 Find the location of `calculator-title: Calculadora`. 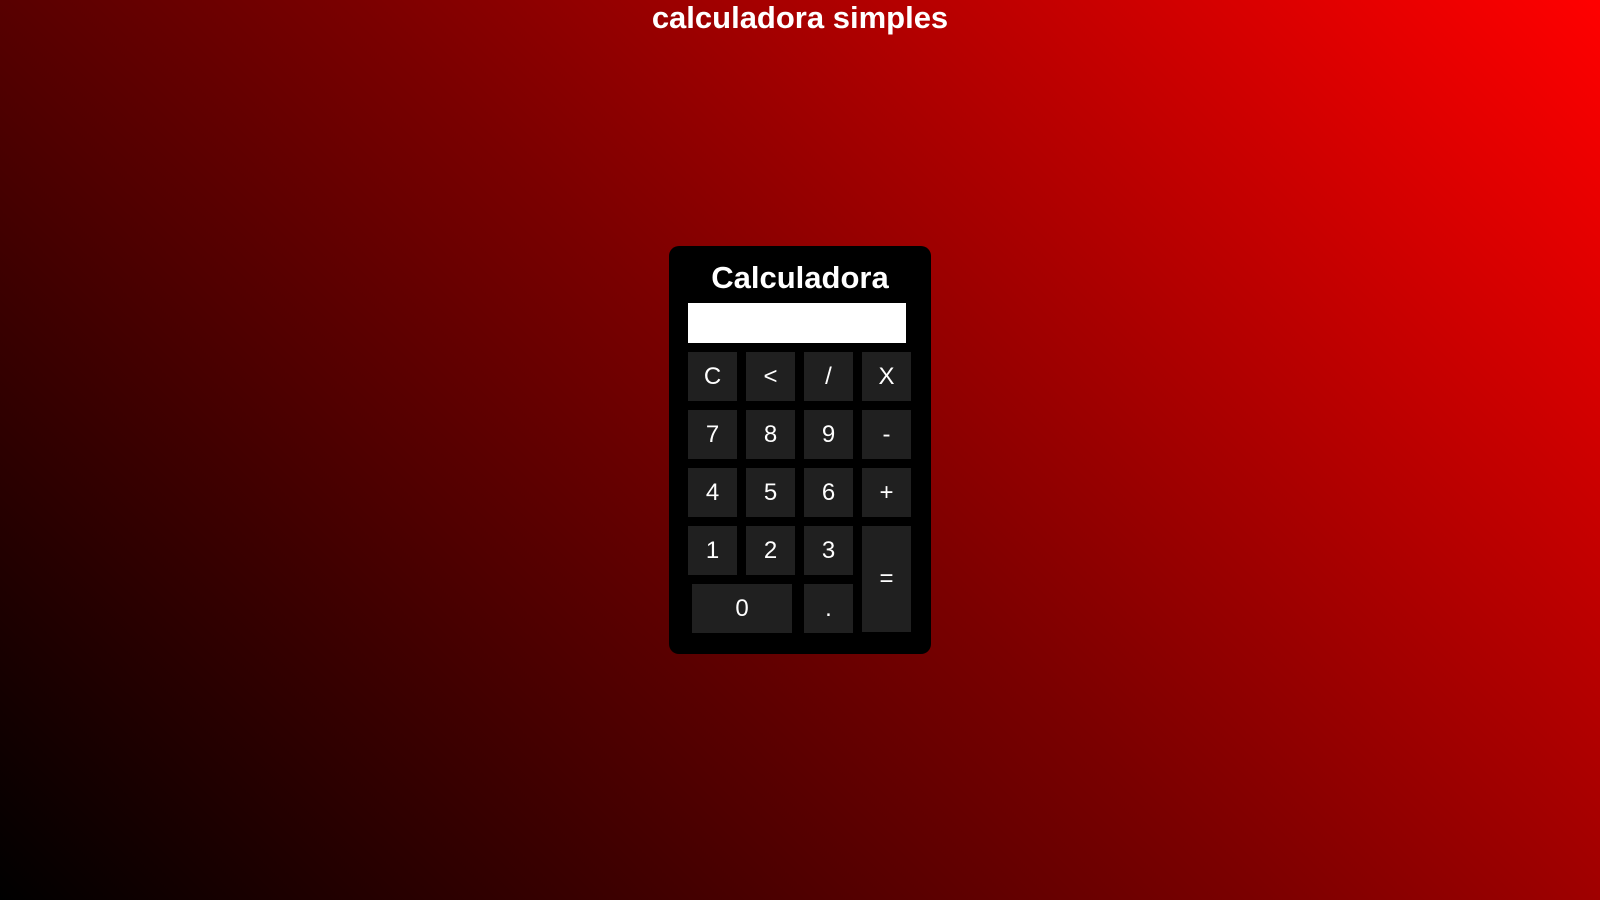

calculator-title: Calculadora is located at coordinates (800, 277).